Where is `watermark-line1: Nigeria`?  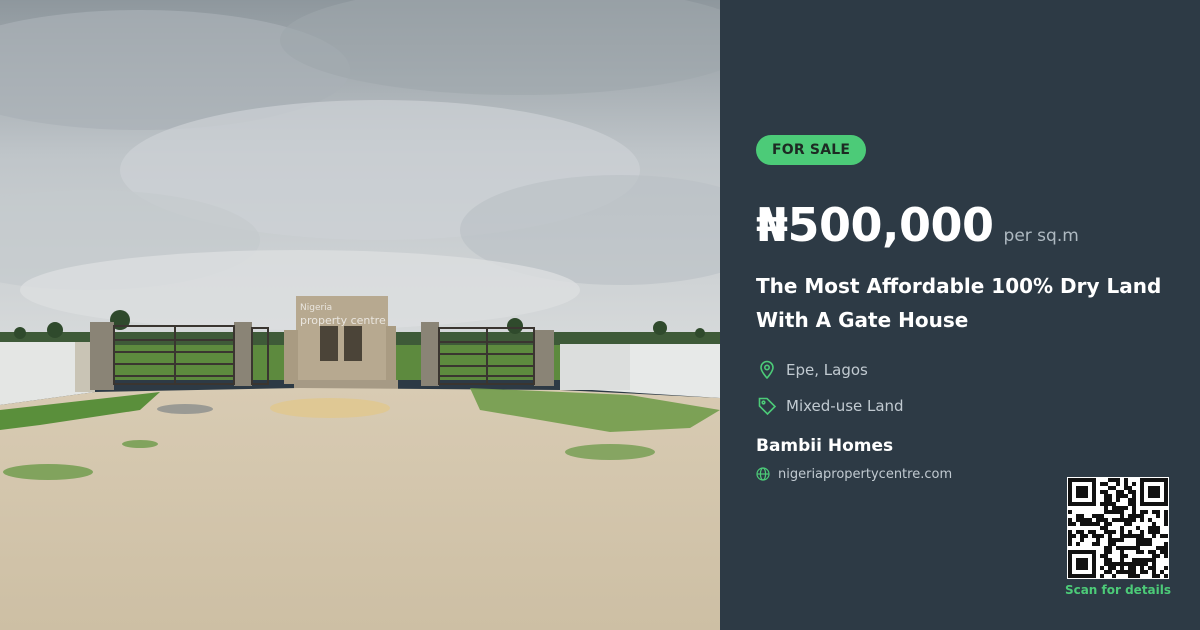 watermark-line1: Nigeria is located at coordinates (316, 308).